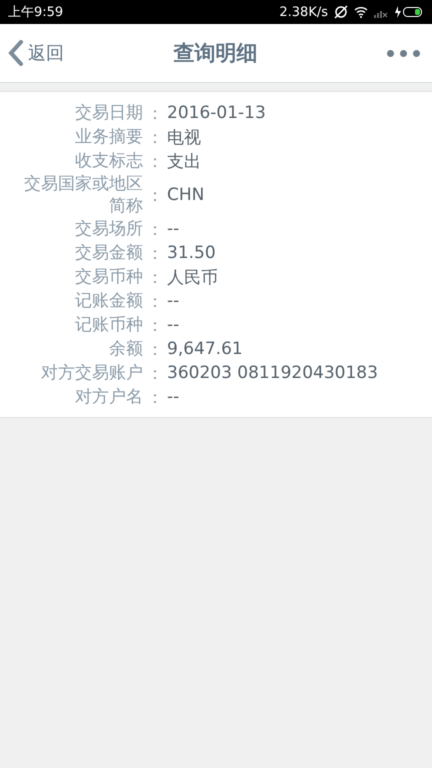  I want to click on more-icon, so click(403, 53).